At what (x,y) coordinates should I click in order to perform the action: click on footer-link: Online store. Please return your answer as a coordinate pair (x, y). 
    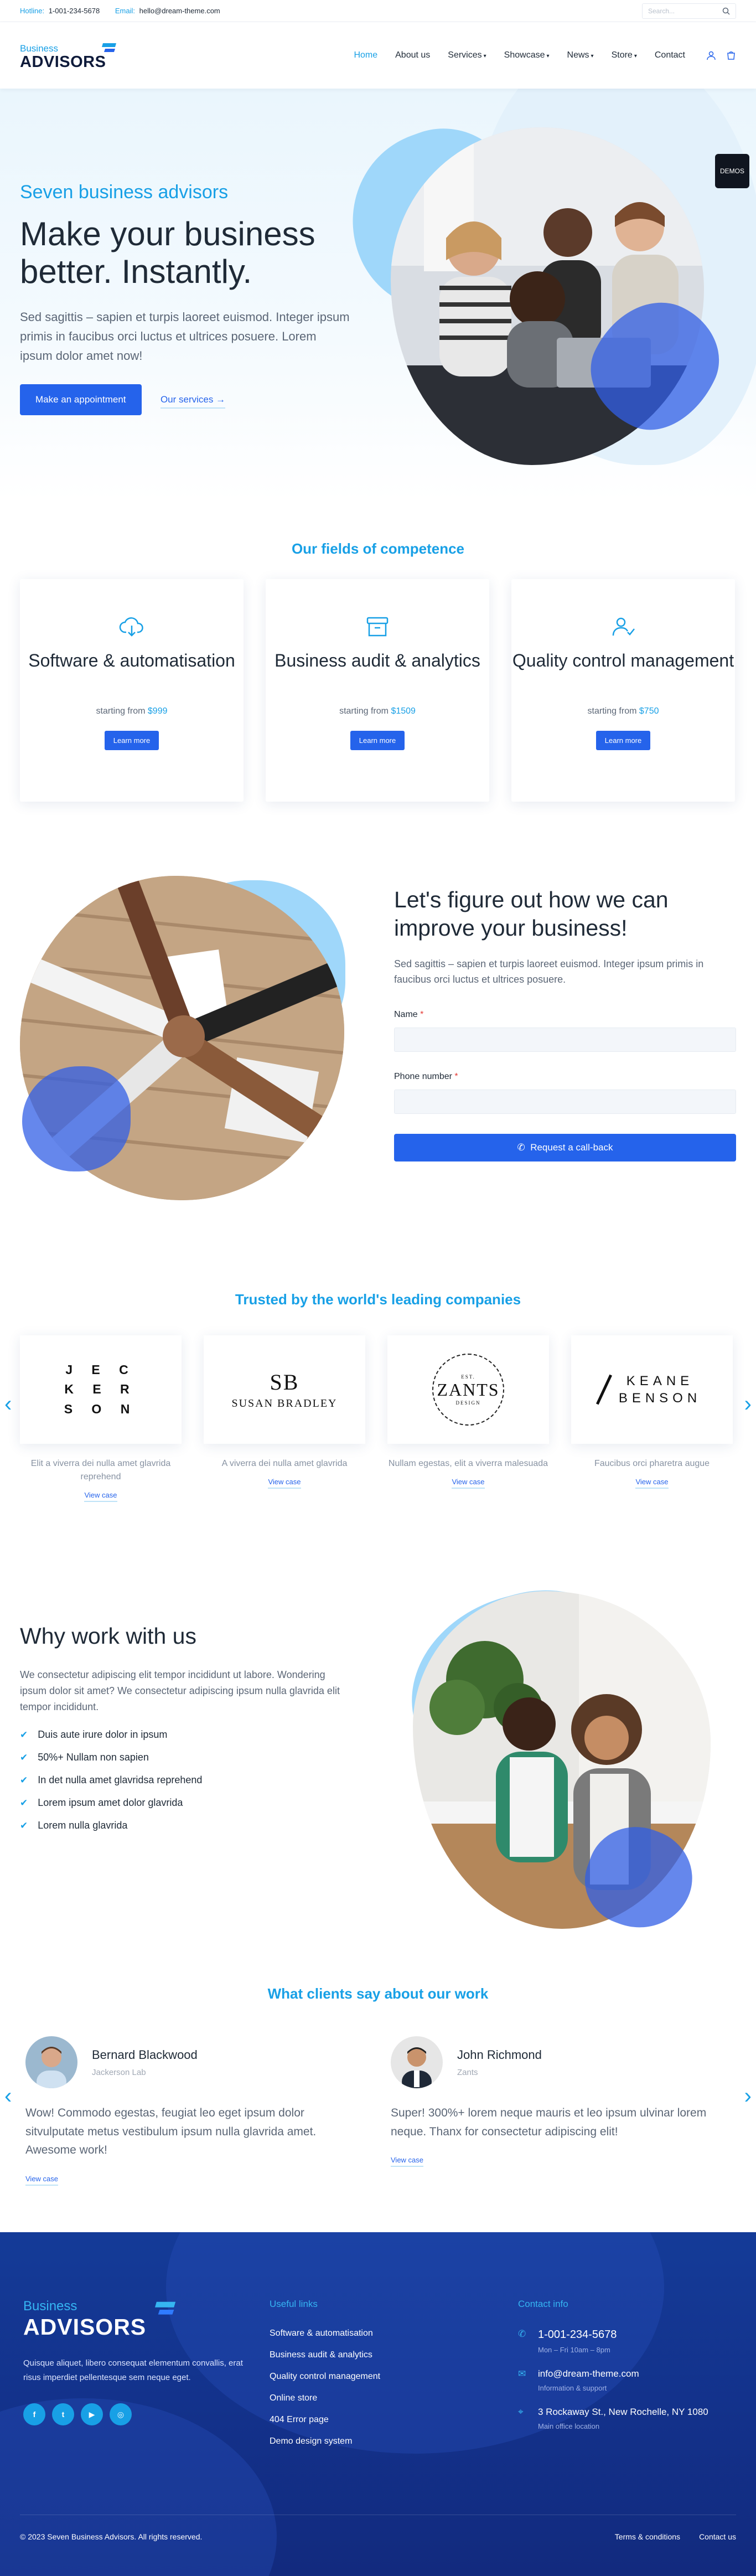
    Looking at the image, I should click on (325, 2398).